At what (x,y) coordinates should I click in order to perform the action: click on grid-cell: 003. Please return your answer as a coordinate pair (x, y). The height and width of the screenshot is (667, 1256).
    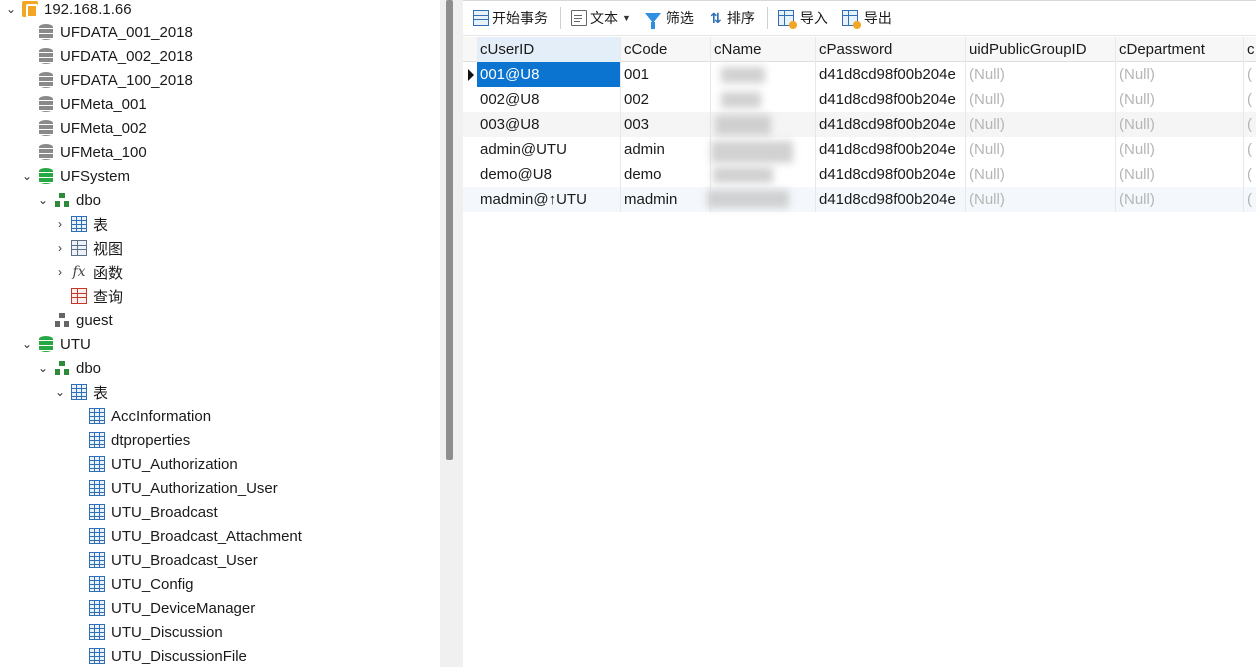
    Looking at the image, I should click on (666, 124).